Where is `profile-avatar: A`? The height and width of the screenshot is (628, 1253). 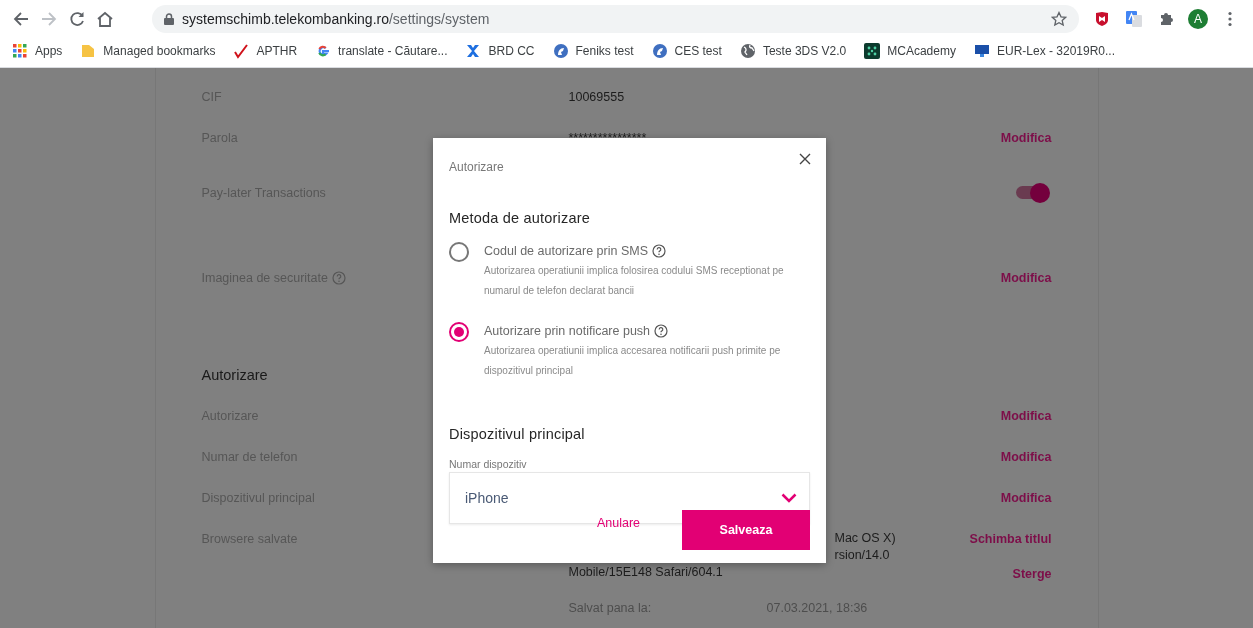 profile-avatar: A is located at coordinates (1198, 19).